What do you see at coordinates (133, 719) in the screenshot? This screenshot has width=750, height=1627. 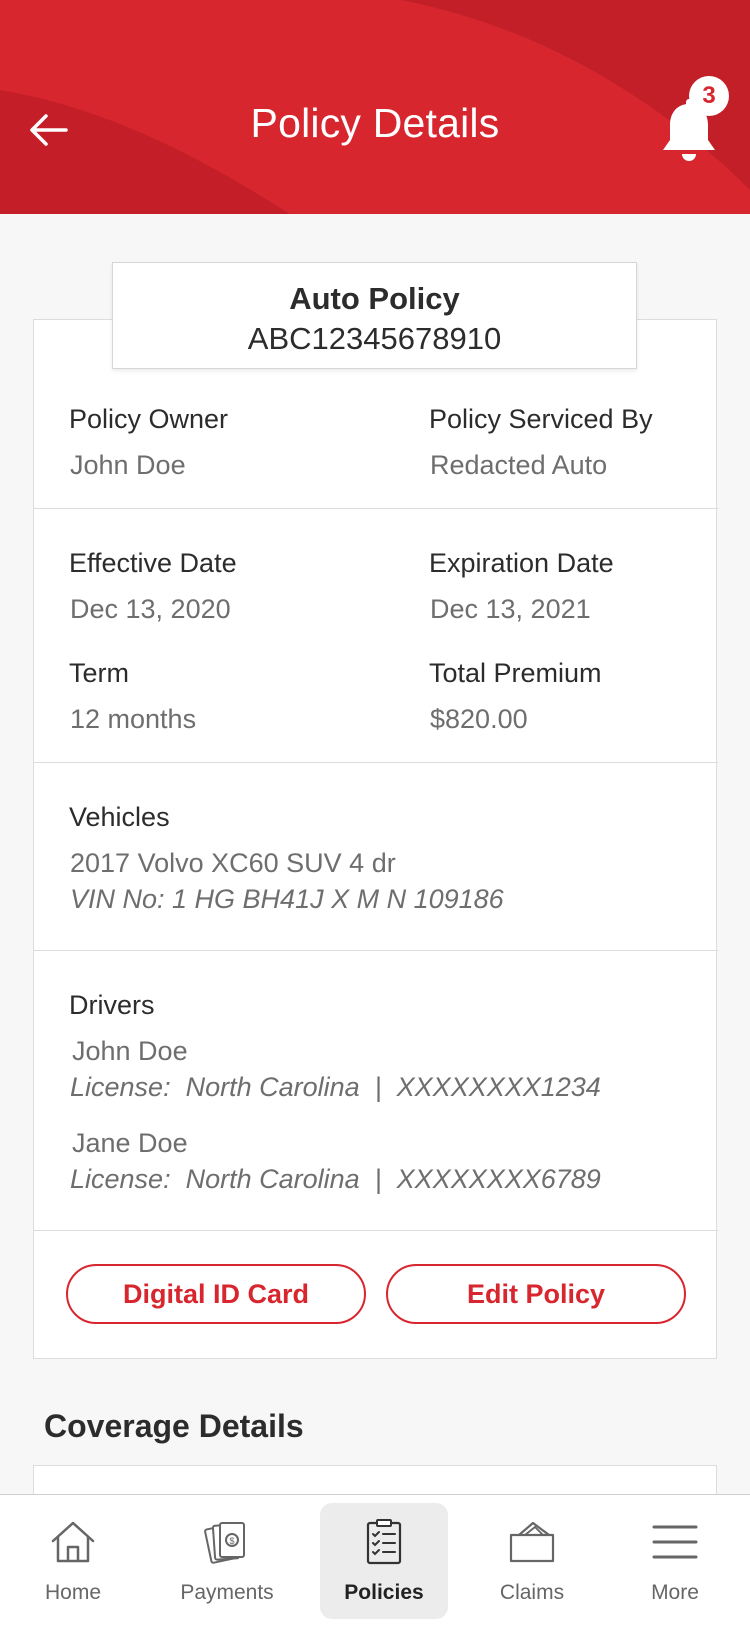 I see `term-value: 12 months` at bounding box center [133, 719].